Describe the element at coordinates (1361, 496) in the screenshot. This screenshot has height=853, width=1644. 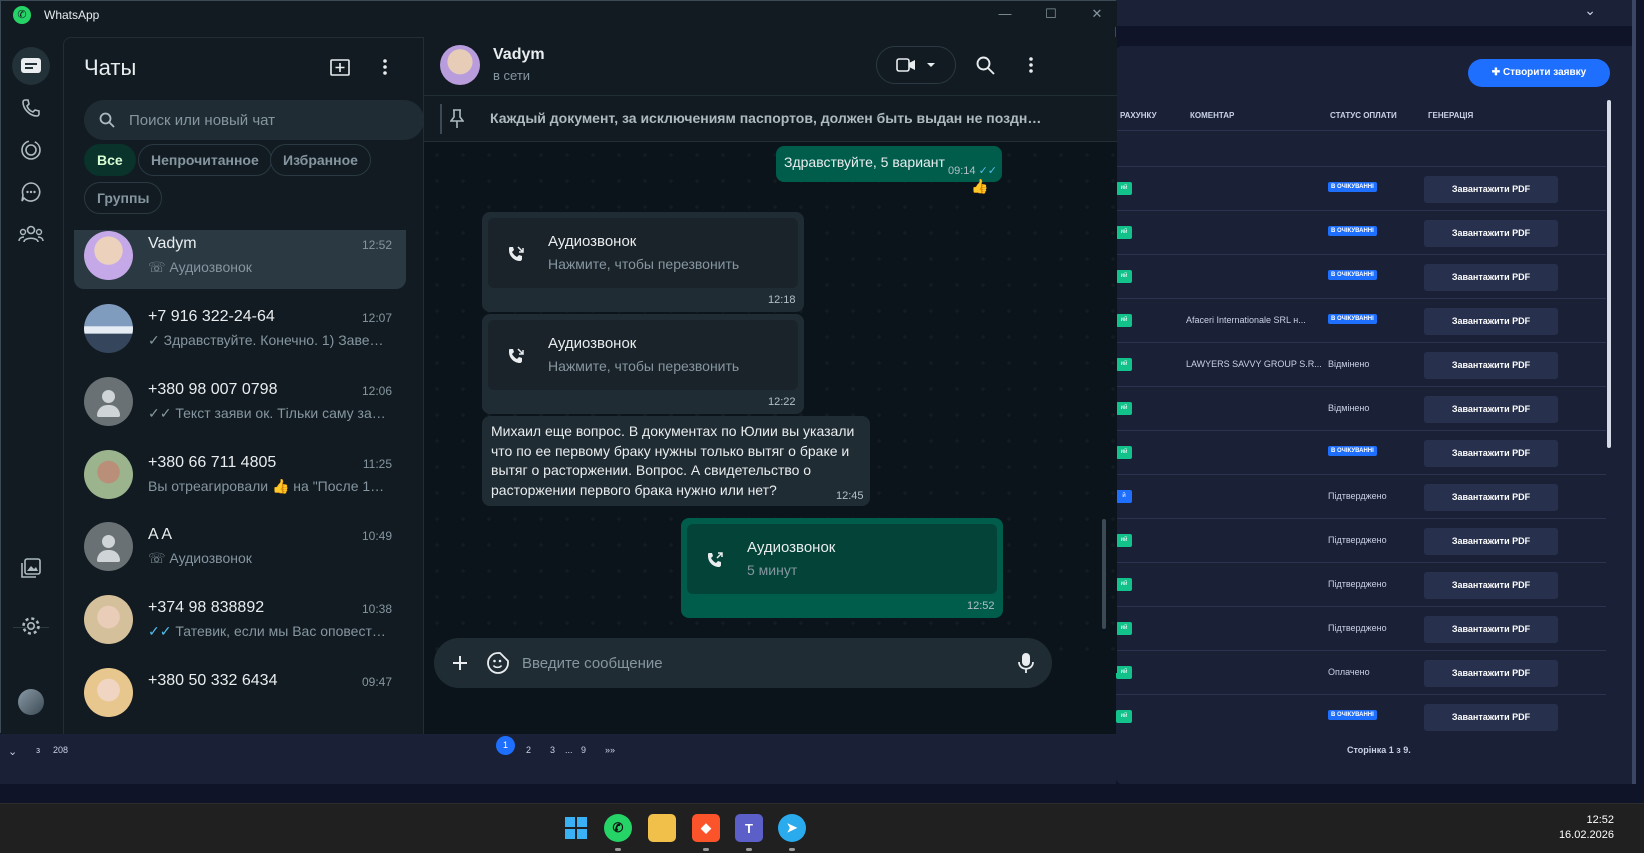
I see `table-row: й Підтверджено Завантажити PDF` at that location.